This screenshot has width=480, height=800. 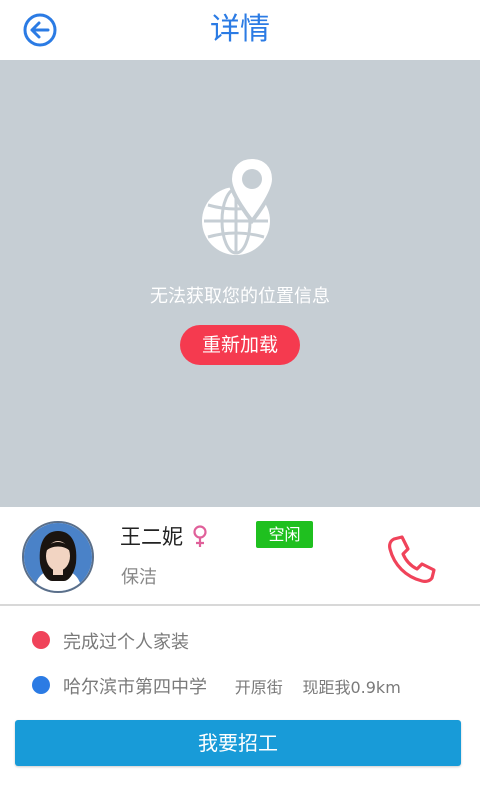 I want to click on street-text: 开原街, so click(x=258, y=687).